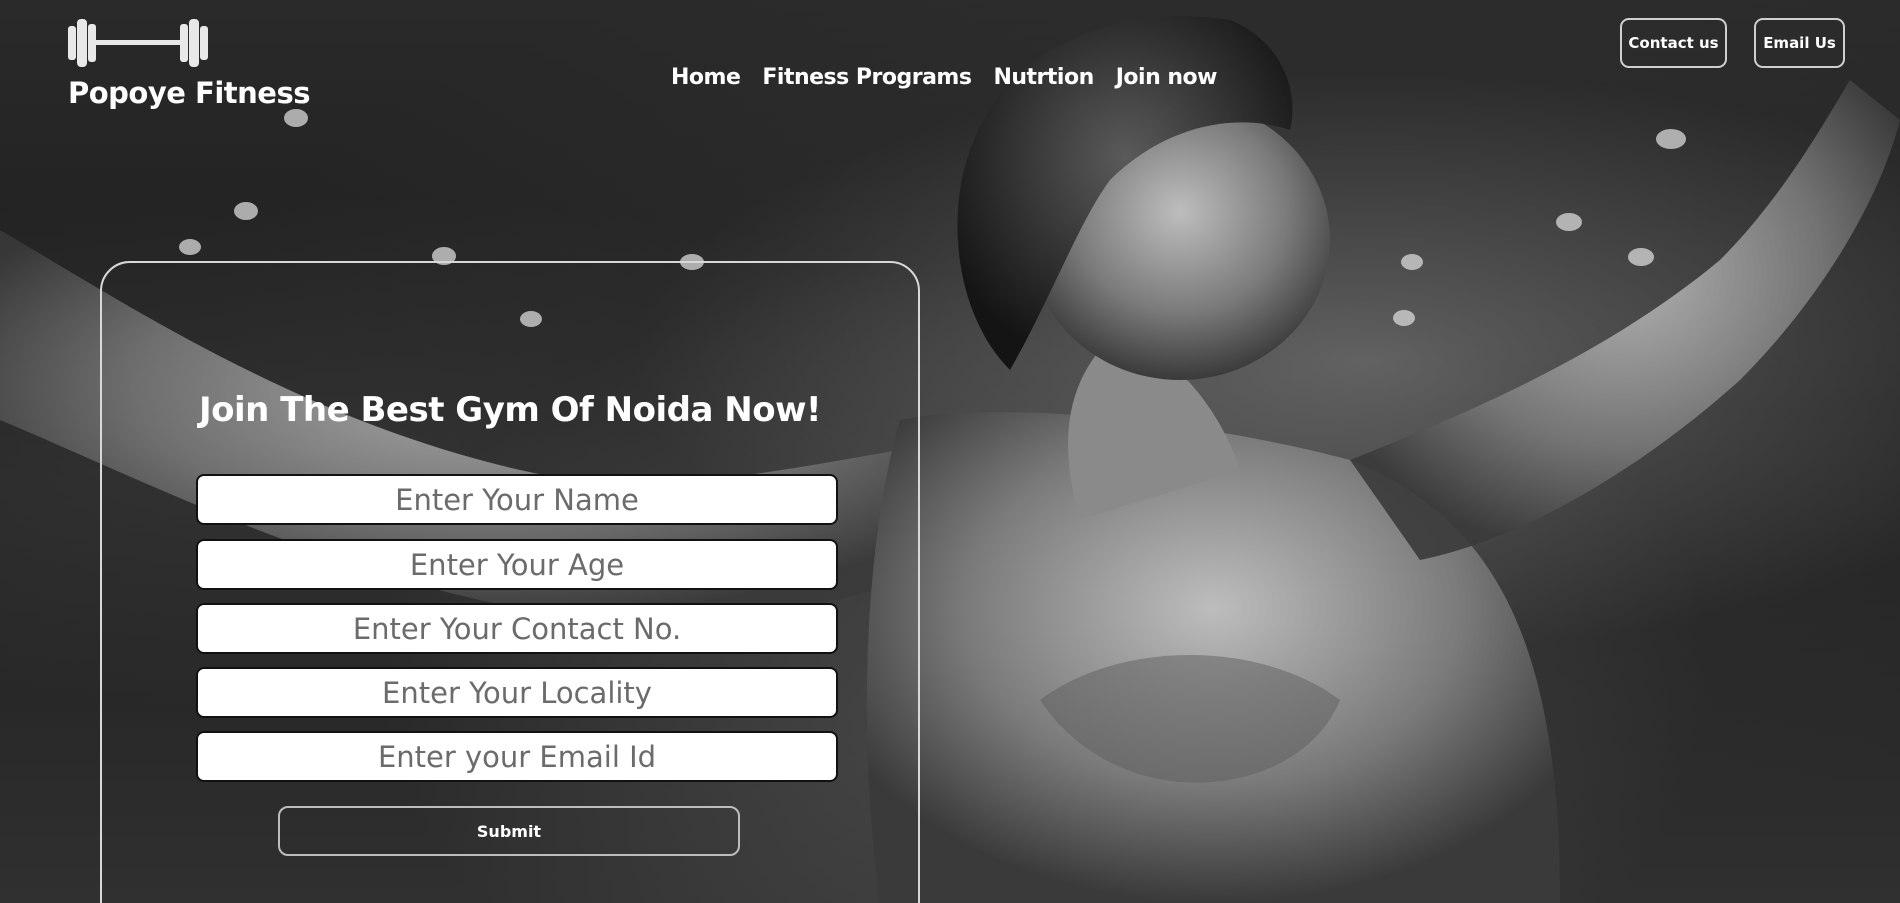  Describe the element at coordinates (1673, 43) in the screenshot. I see `contact-us-button: Contact us` at that location.